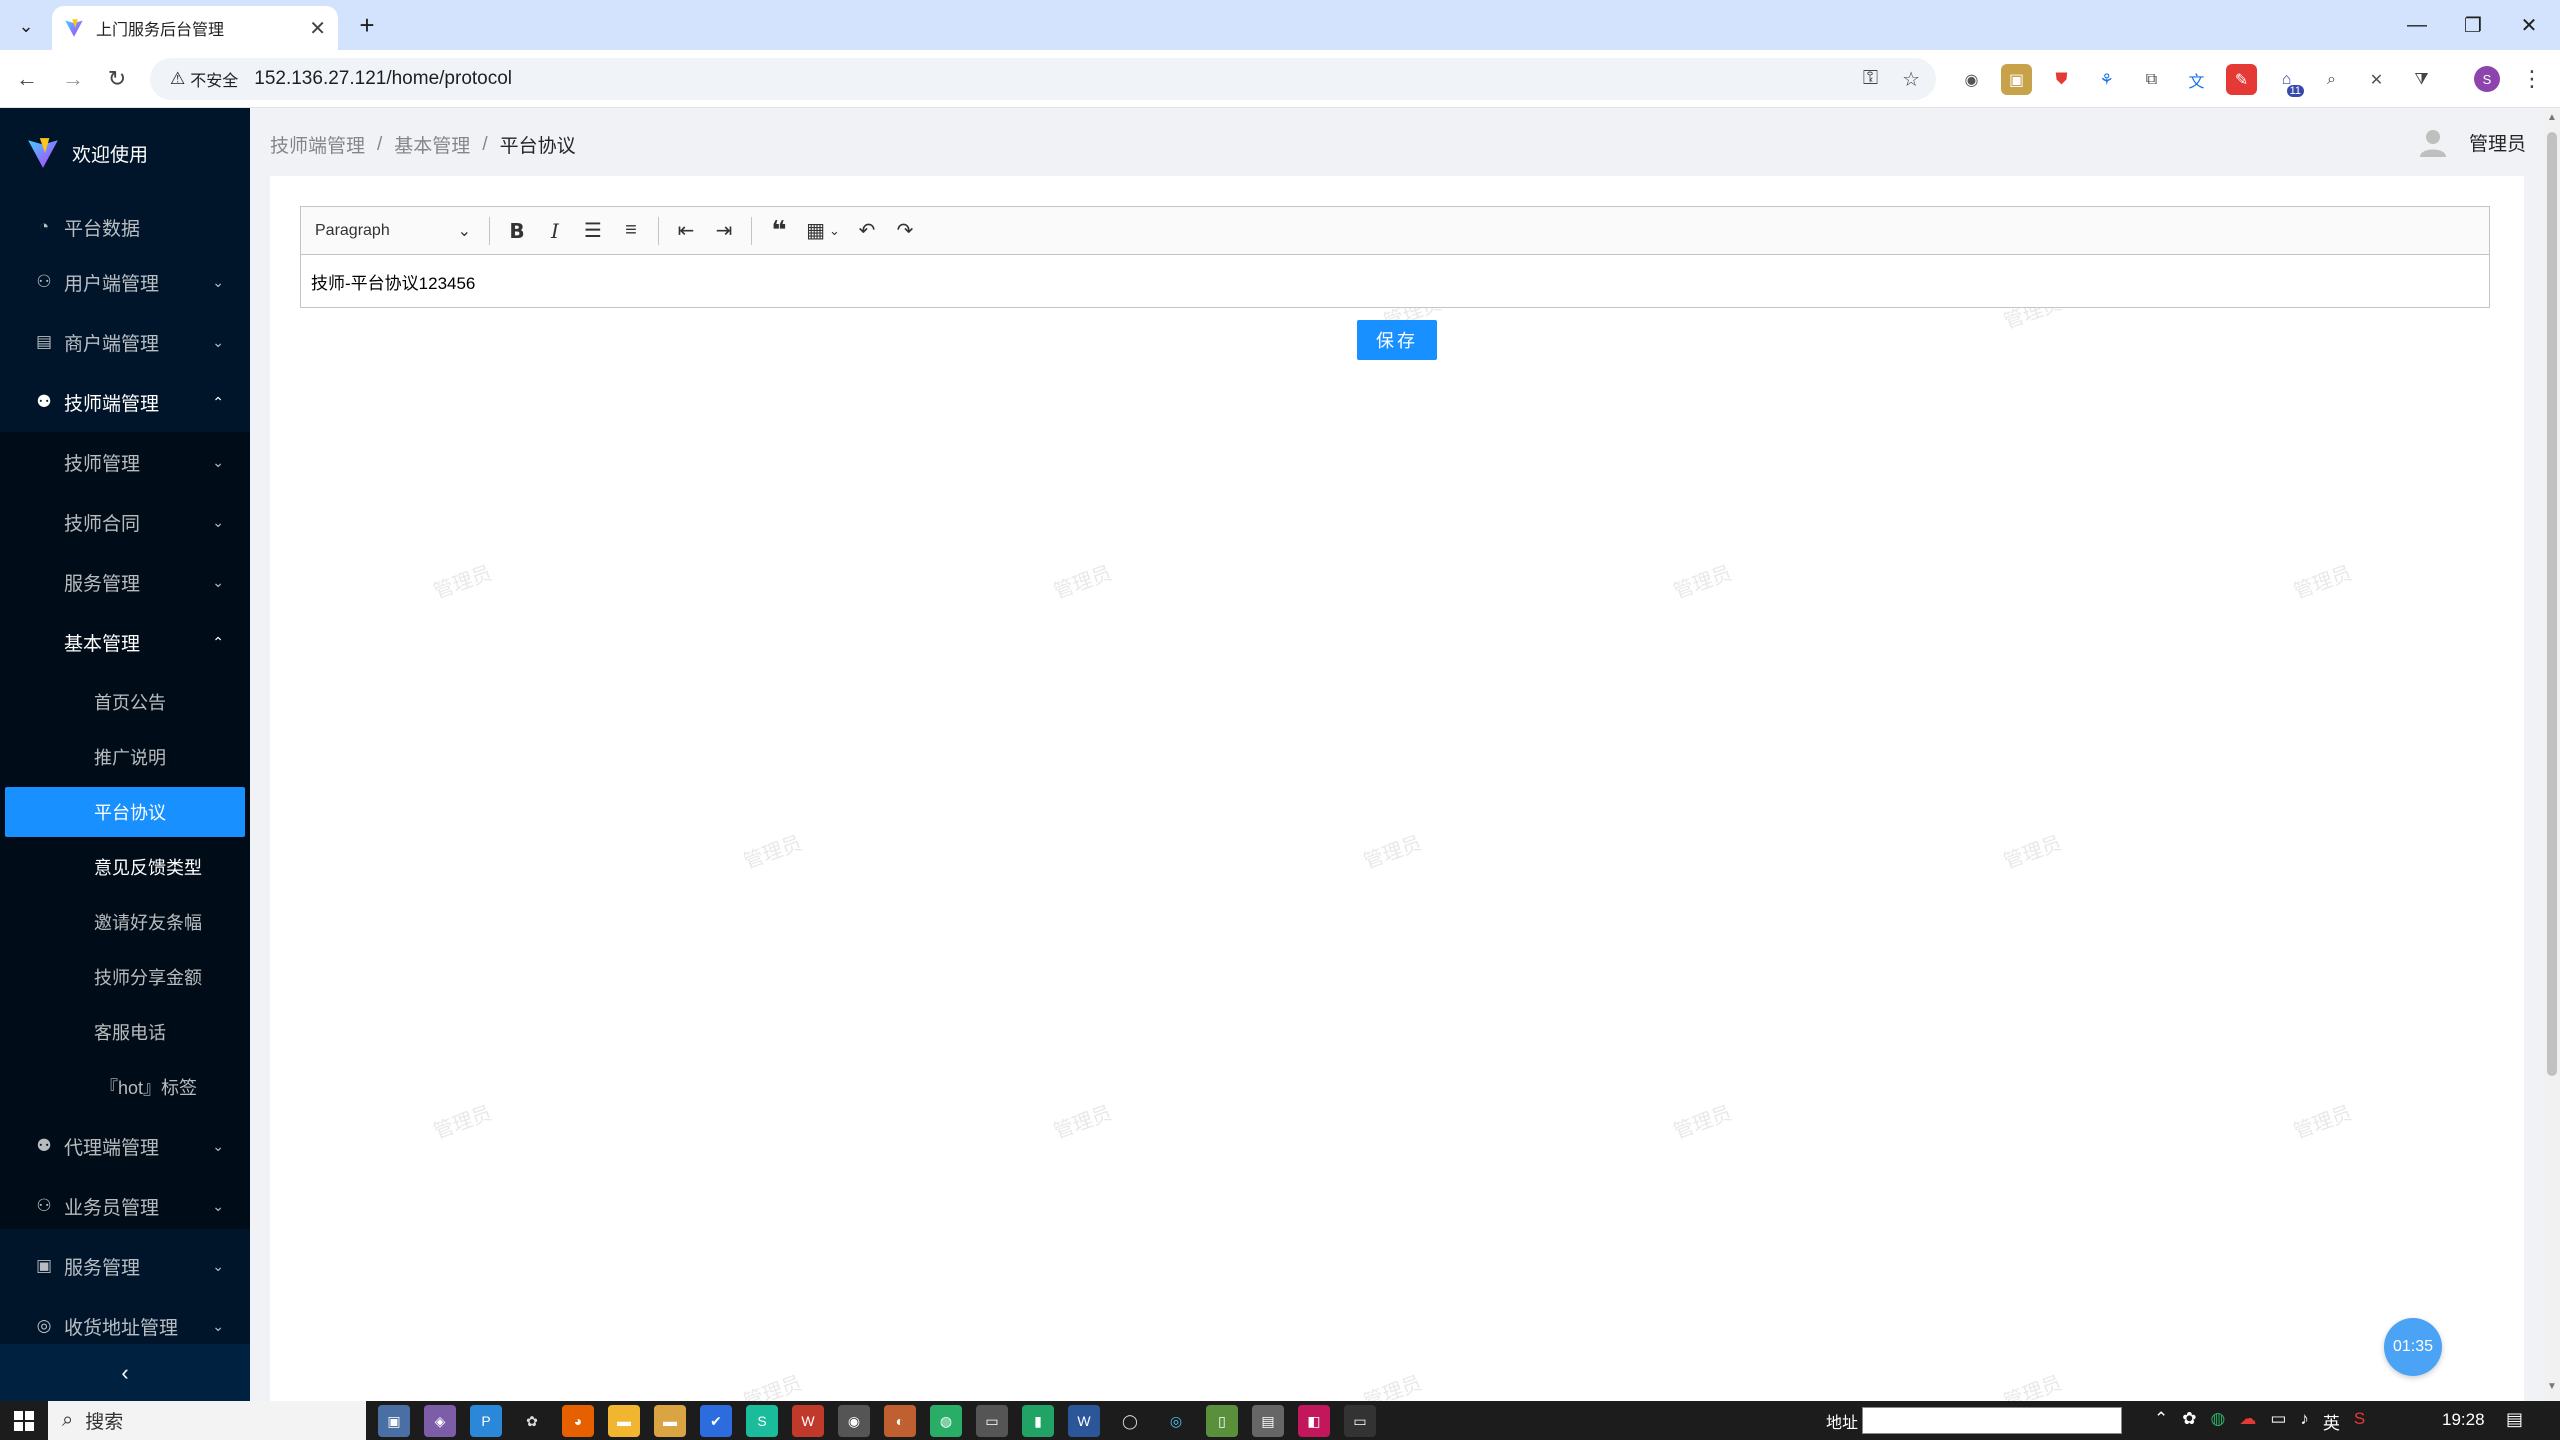 The image size is (2560, 1440). Describe the element at coordinates (204, 79) in the screenshot. I see `security-chip: ⚠ 不安全` at that location.